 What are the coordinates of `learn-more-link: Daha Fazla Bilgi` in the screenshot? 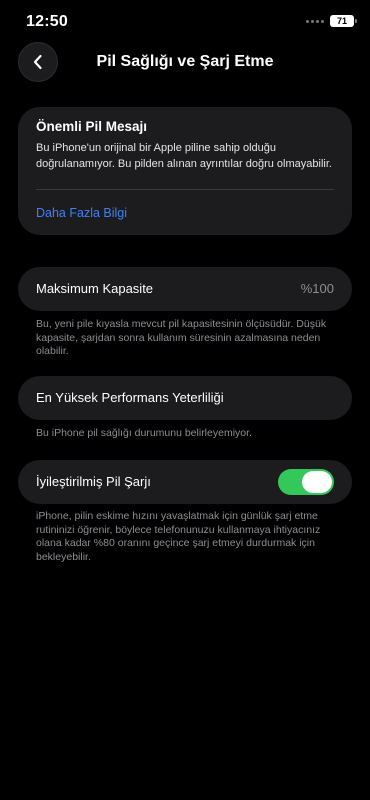 It's located at (81, 213).